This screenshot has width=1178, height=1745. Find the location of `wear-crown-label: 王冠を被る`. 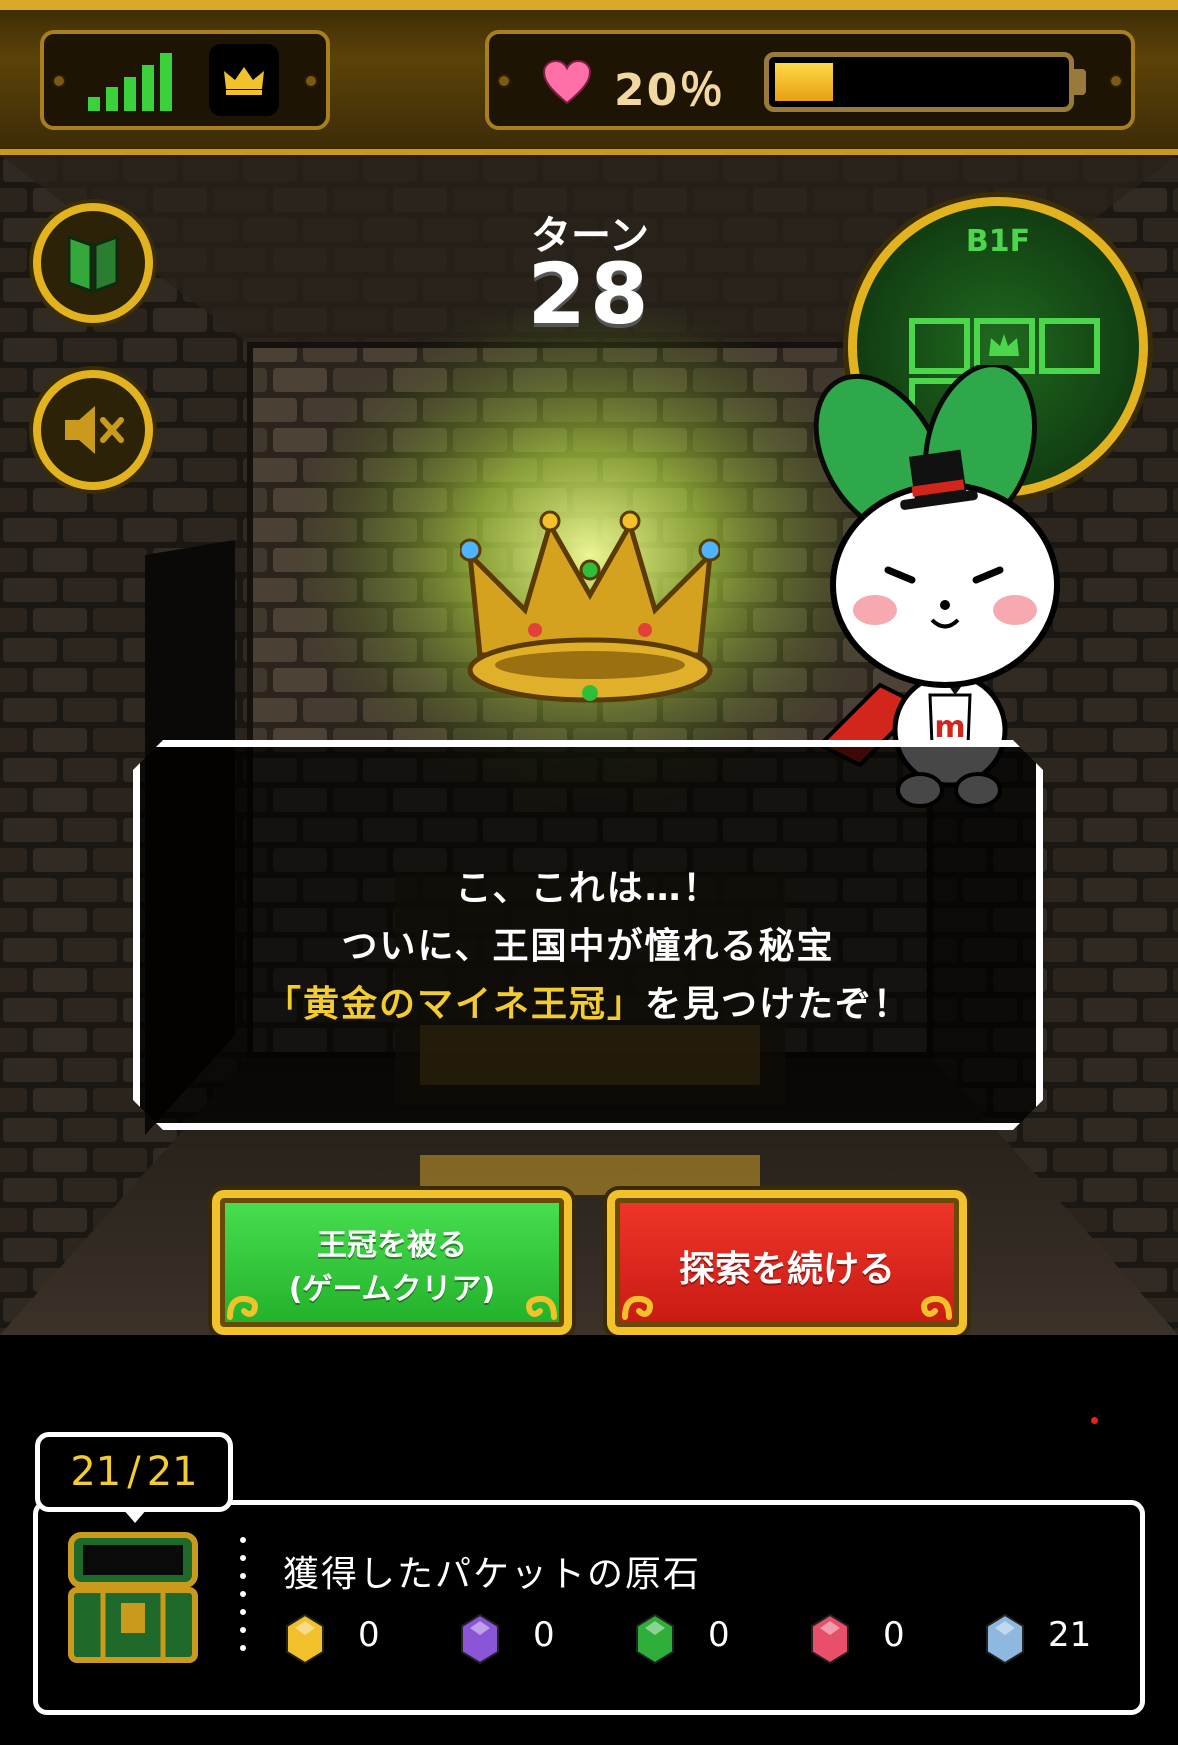

wear-crown-label: 王冠を被る is located at coordinates (392, 1245).